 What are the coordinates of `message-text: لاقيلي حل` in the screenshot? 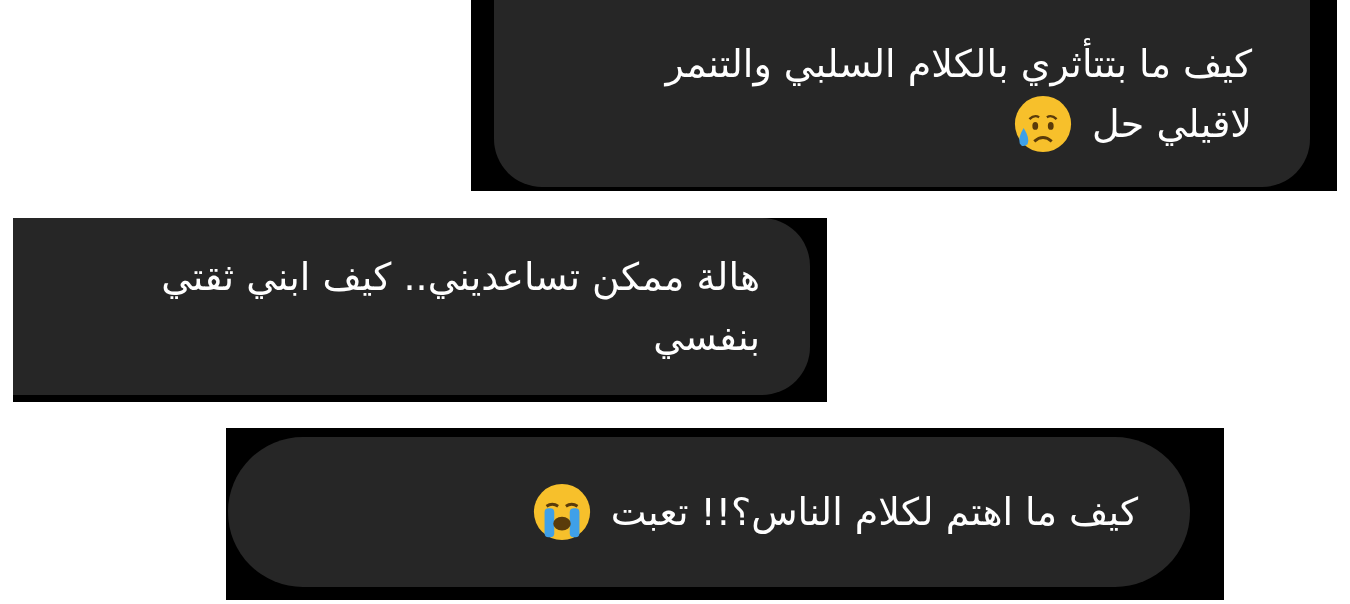 It's located at (1172, 124).